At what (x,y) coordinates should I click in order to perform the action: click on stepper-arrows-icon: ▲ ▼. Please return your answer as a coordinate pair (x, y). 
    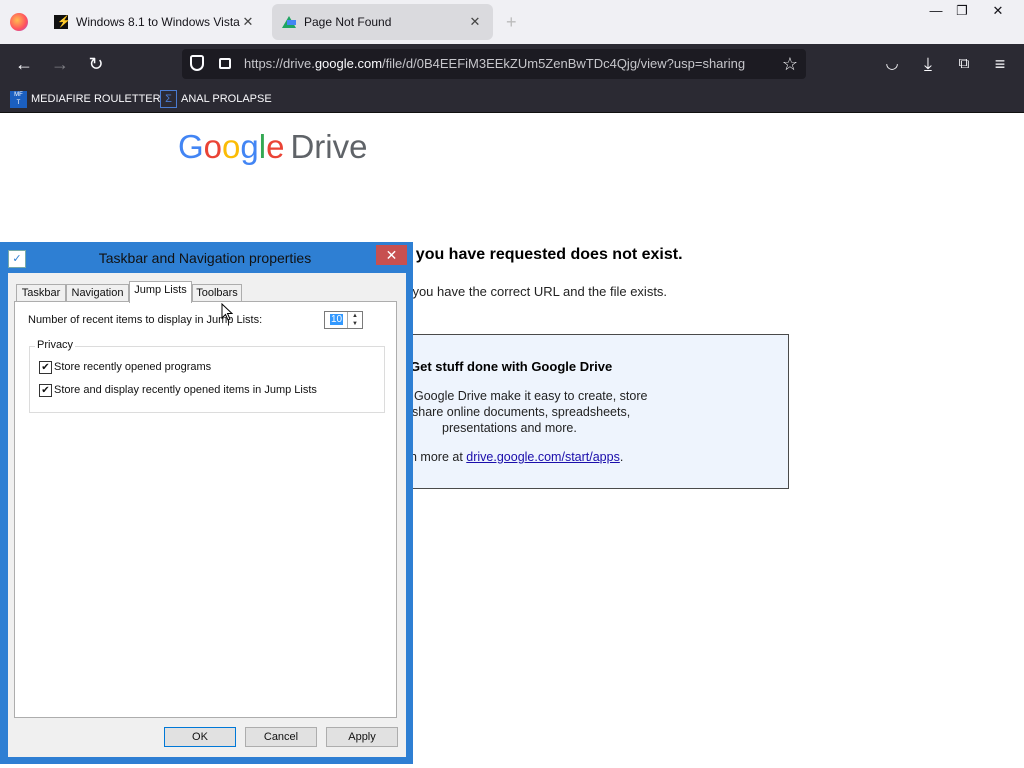
    Looking at the image, I should click on (354, 320).